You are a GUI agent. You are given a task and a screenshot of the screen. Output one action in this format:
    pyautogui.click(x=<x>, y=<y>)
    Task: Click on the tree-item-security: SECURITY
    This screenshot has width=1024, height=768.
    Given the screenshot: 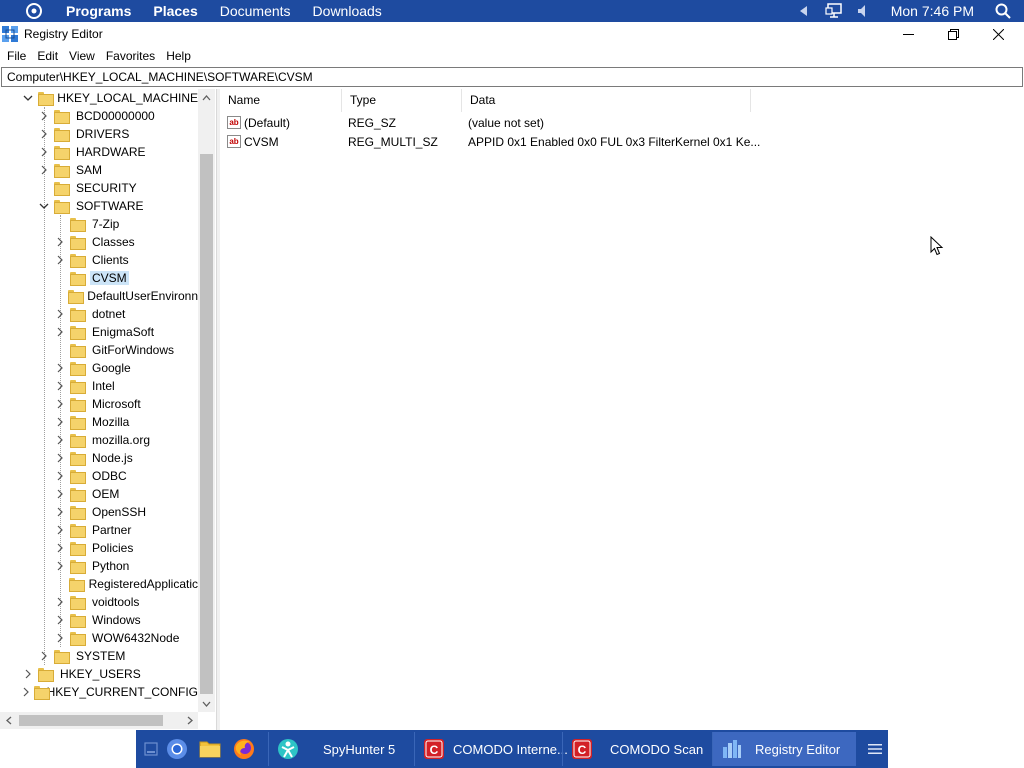 What is the action you would take?
    pyautogui.click(x=100, y=188)
    